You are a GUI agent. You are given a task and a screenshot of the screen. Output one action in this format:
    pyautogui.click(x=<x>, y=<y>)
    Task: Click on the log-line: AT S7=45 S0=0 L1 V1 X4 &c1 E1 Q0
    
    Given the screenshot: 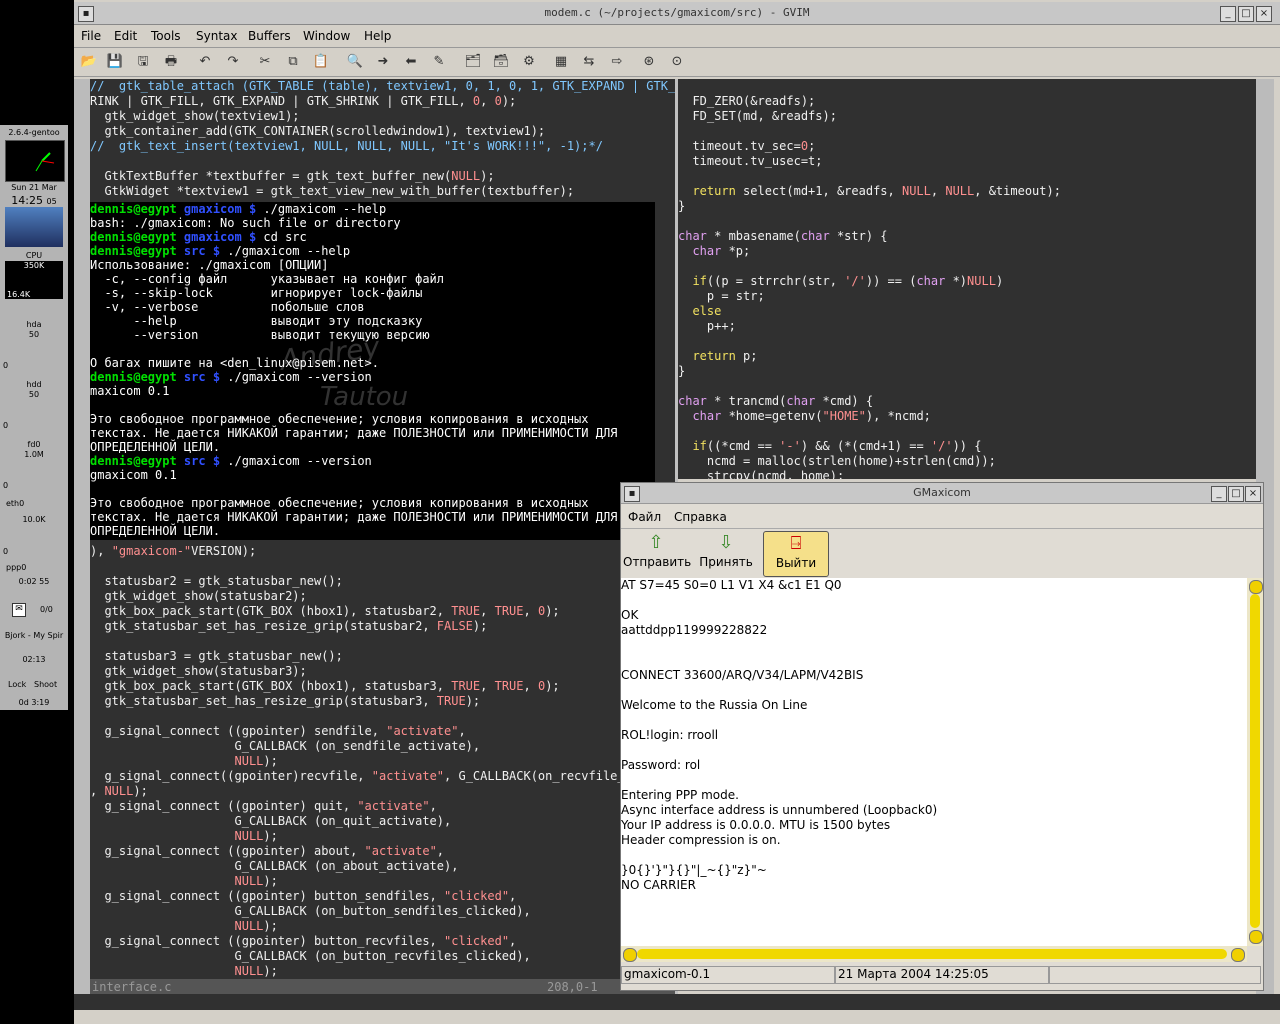 What is the action you would take?
    pyautogui.click(x=731, y=585)
    